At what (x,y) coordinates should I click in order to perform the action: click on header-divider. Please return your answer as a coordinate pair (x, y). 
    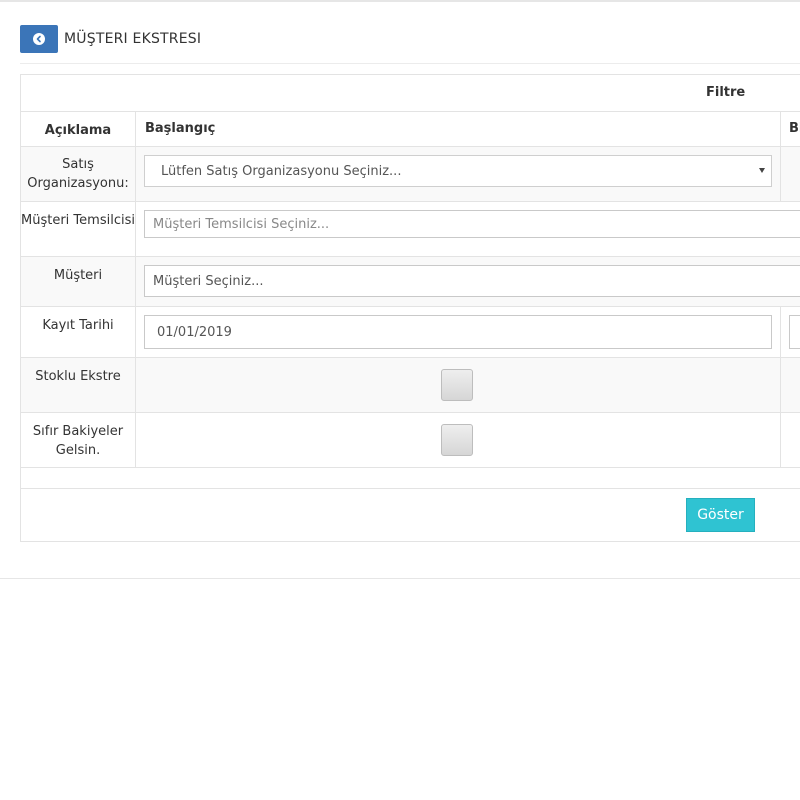
    Looking at the image, I should click on (410, 63).